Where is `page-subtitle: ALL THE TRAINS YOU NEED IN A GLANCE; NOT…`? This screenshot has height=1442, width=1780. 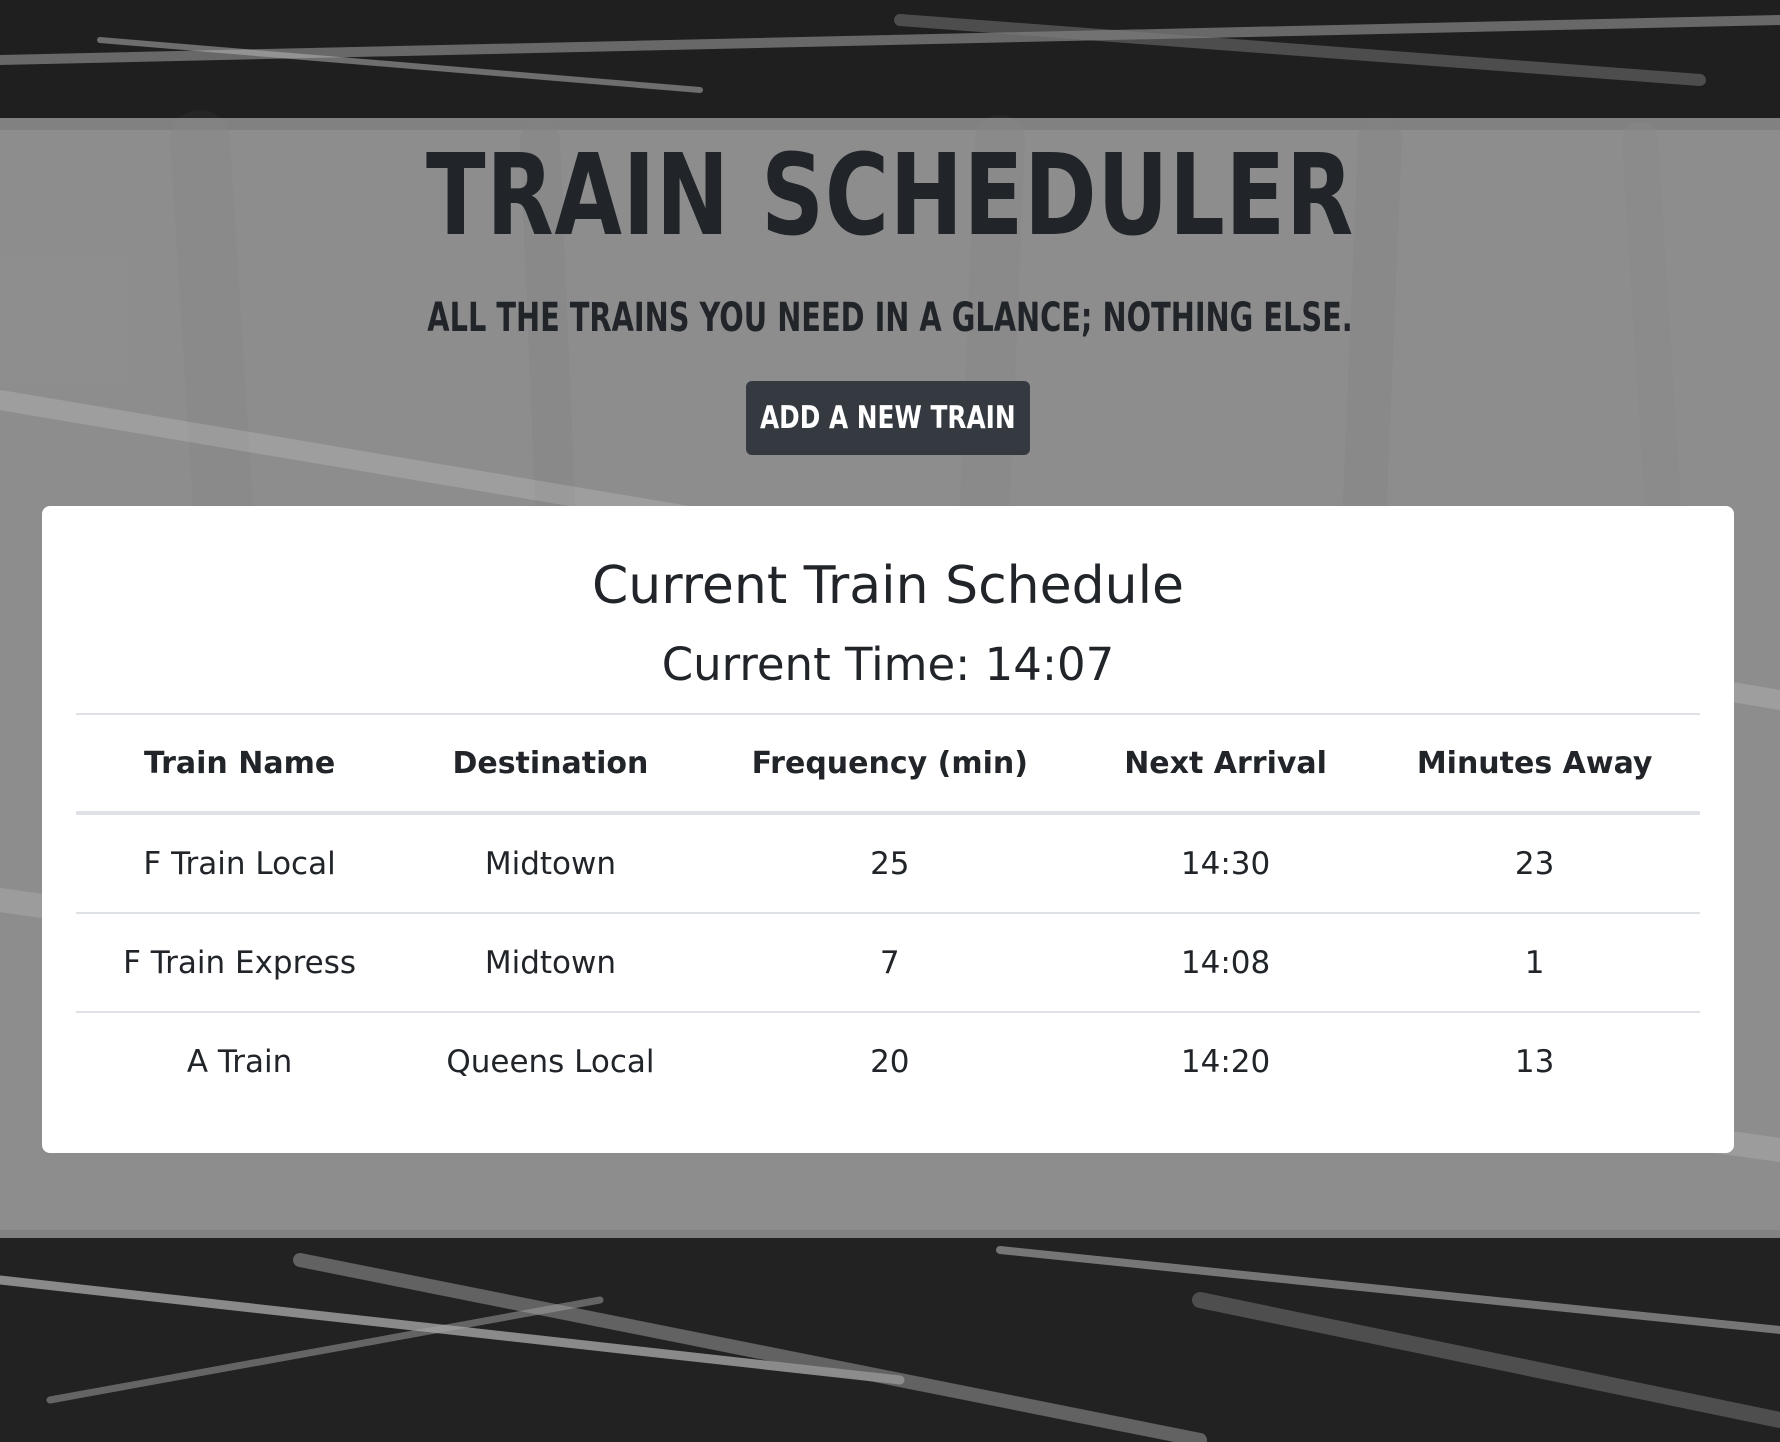
page-subtitle: ALL THE TRAINS YOU NEED IN A GLANCE; NOT… is located at coordinates (890, 318).